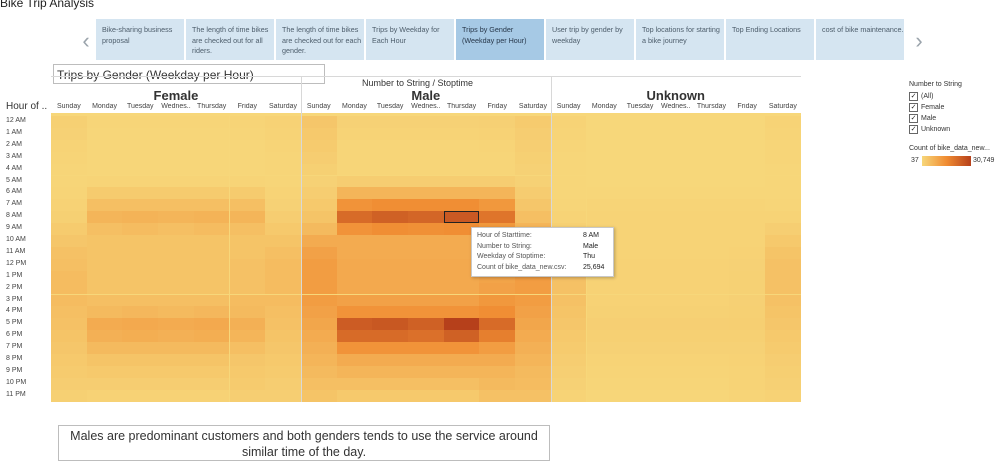 The image size is (1000, 461). Describe the element at coordinates (14, 132) in the screenshot. I see `hour-label: 1 AM` at that location.